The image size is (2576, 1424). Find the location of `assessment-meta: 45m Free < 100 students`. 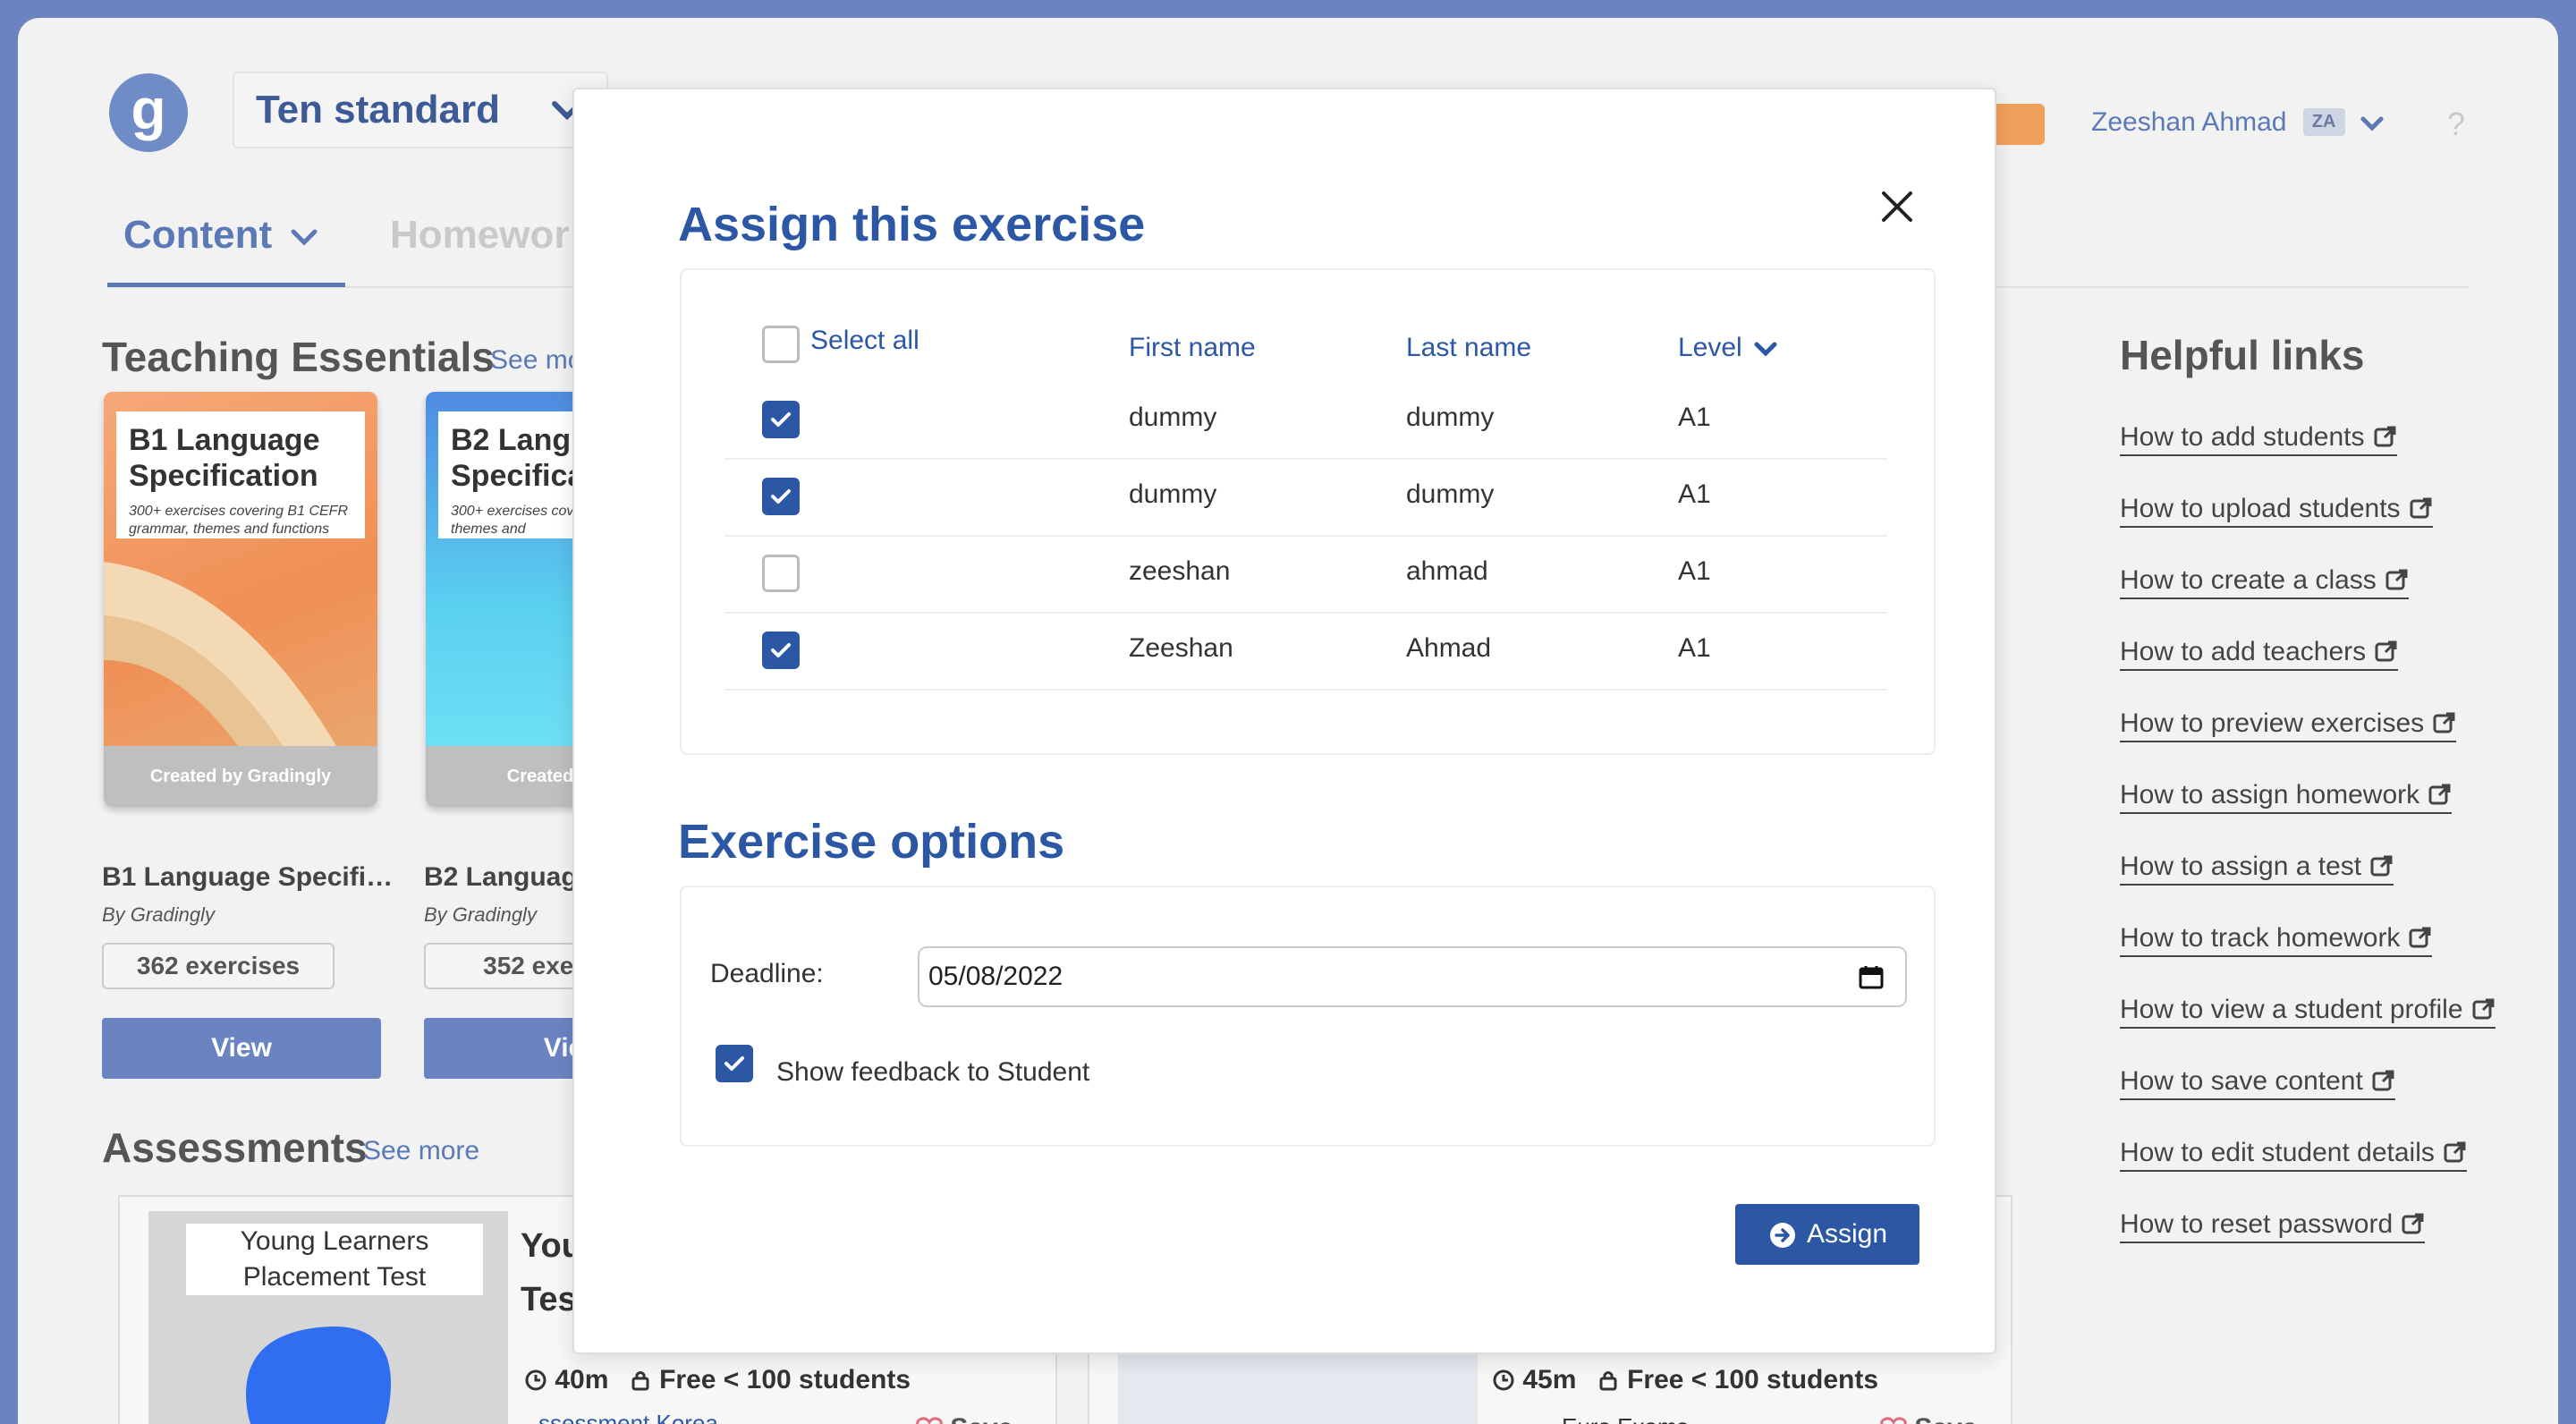

assessment-meta: 45m Free < 100 students is located at coordinates (1685, 1380).